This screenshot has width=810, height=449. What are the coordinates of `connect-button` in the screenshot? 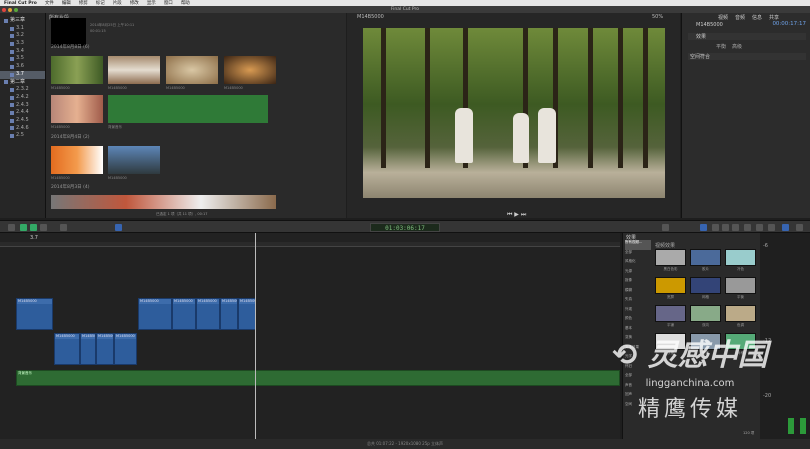 It's located at (23, 227).